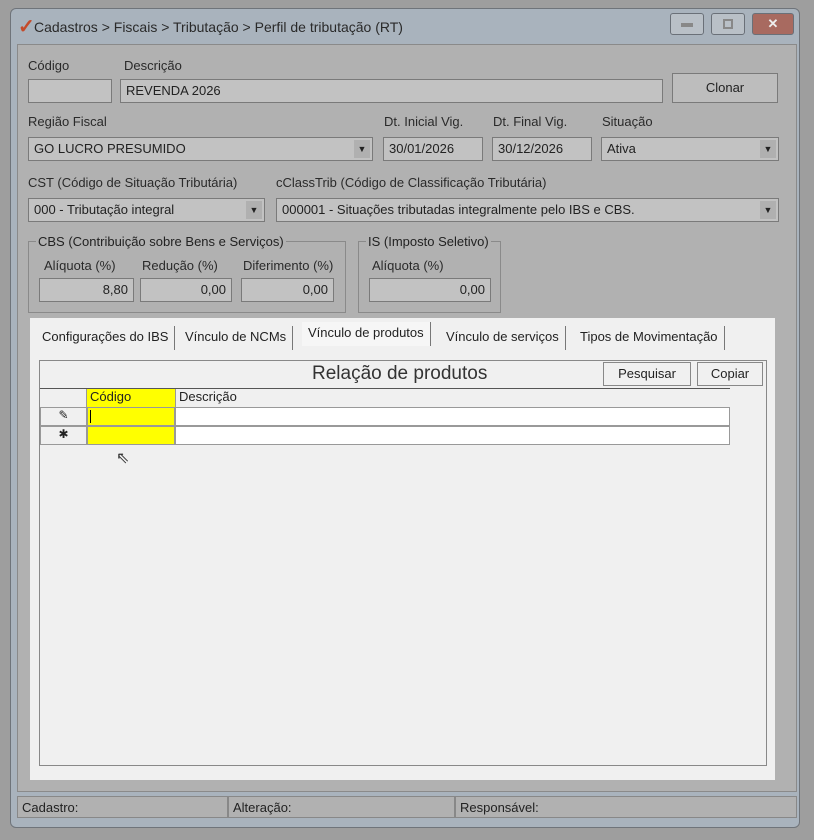  What do you see at coordinates (131, 435) in the screenshot?
I see `codigo-cell-new` at bounding box center [131, 435].